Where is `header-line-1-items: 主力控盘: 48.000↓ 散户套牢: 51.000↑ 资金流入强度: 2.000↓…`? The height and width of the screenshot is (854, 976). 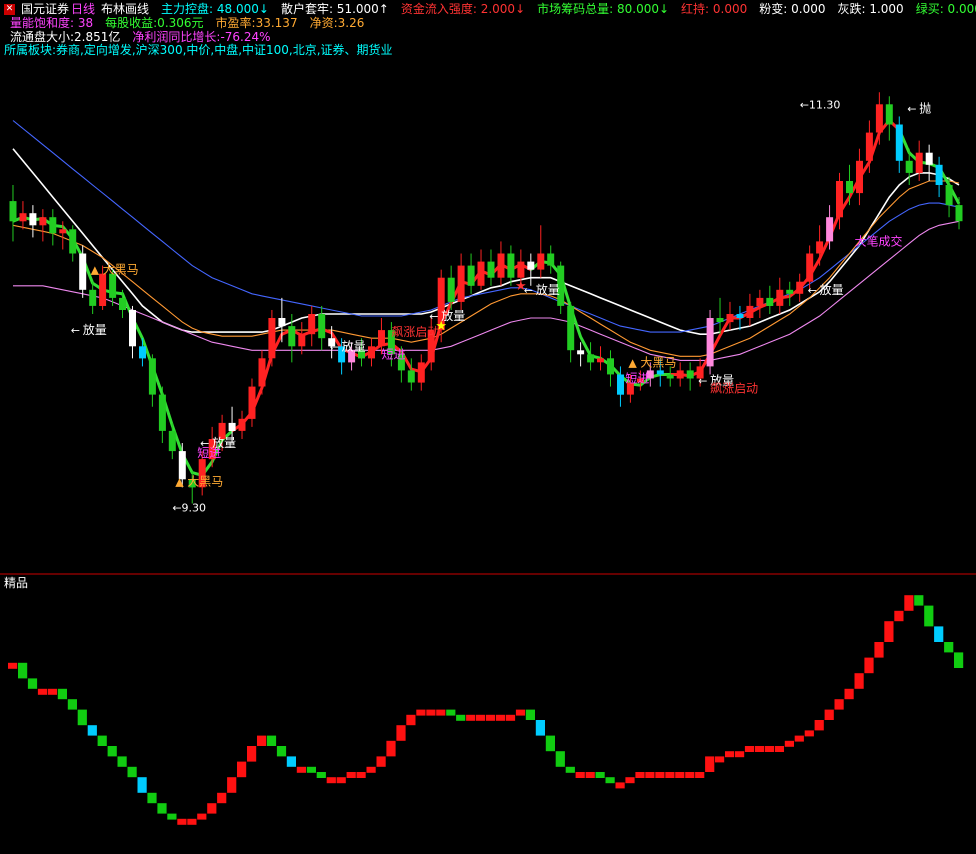 header-line-1-items: 主力控盘: 48.000↓ 散户套牢: 51.000↑ 资金流入强度: 2.000↓… is located at coordinates (565, 9).